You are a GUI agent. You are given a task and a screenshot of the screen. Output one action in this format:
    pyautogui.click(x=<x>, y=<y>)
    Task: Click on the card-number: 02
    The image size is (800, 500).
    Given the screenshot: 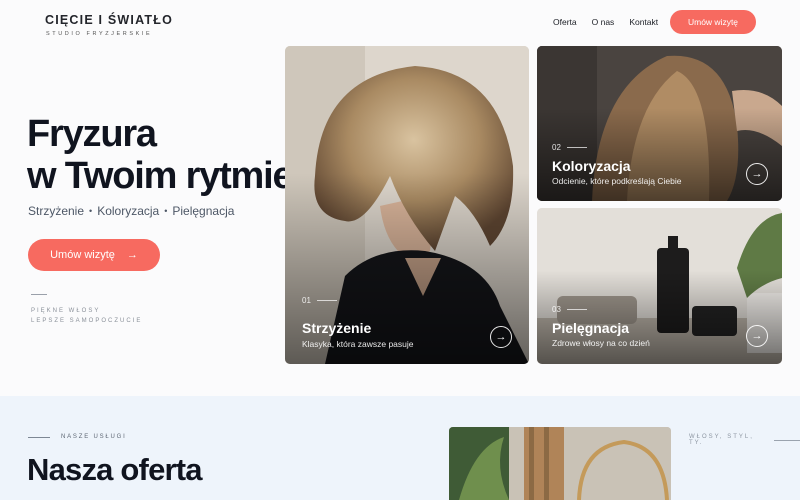 What is the action you would take?
    pyautogui.click(x=569, y=147)
    